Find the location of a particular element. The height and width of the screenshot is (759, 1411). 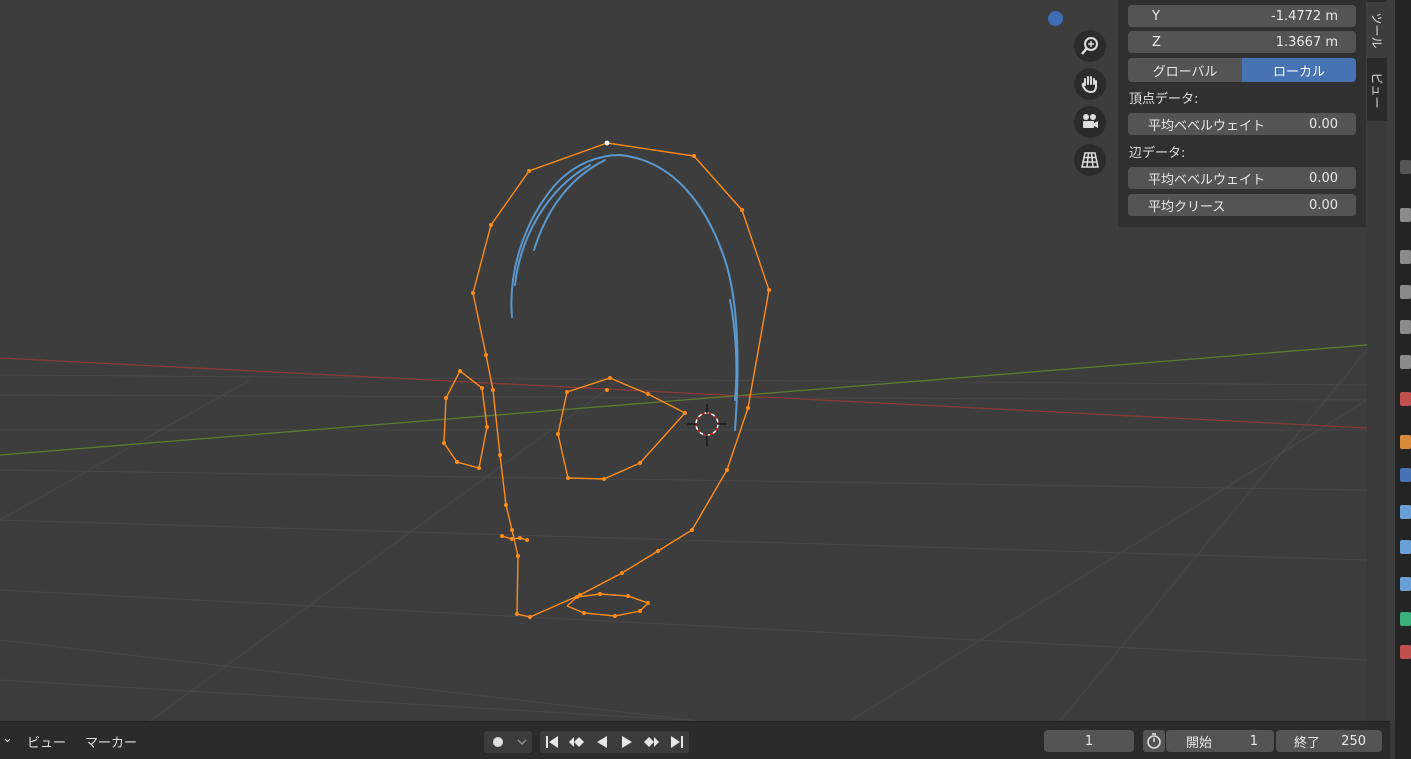

particles-props-icon is located at coordinates (1405, 512).